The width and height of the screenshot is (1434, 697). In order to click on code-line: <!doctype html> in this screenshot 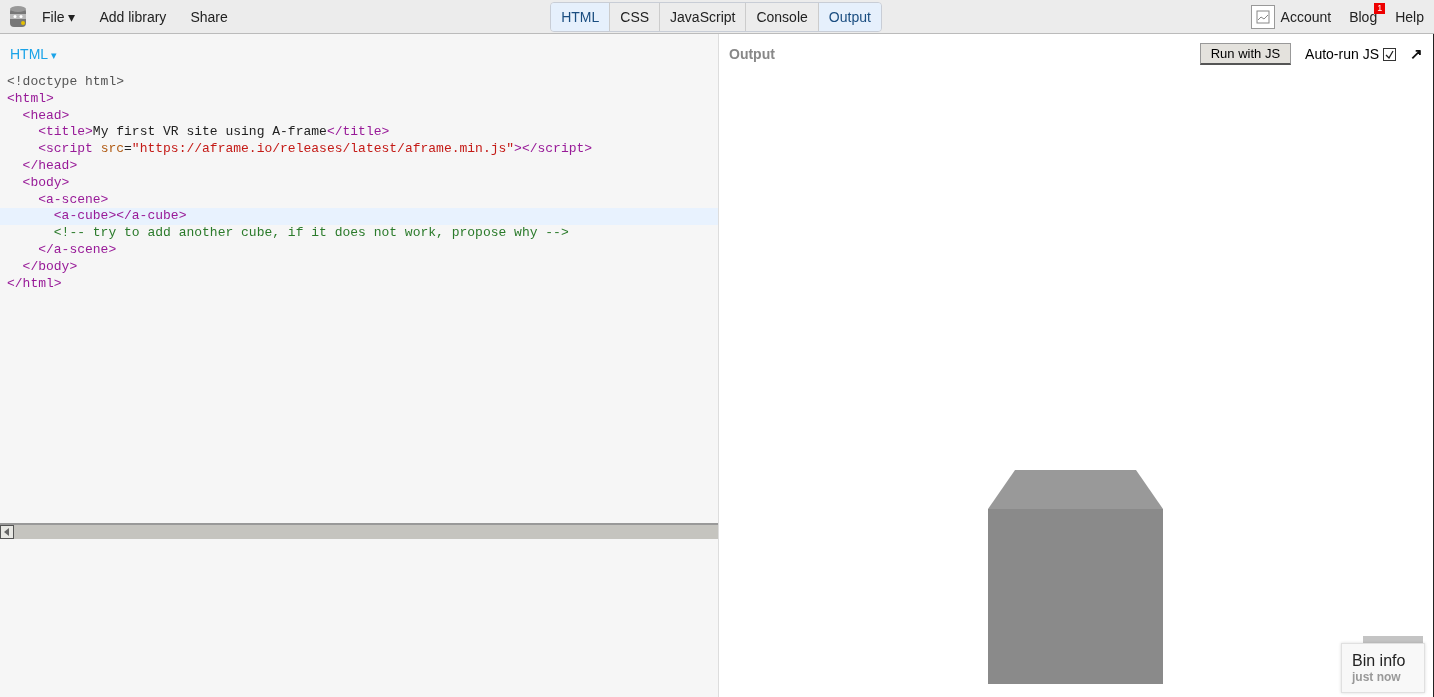, I will do `click(66, 82)`.